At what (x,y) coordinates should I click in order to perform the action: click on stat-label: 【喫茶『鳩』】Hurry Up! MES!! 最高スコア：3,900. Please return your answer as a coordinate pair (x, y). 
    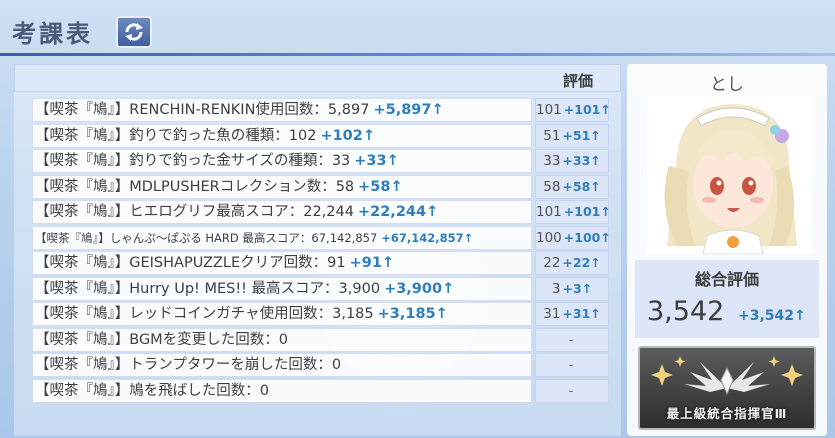
    Looking at the image, I should click on (208, 288).